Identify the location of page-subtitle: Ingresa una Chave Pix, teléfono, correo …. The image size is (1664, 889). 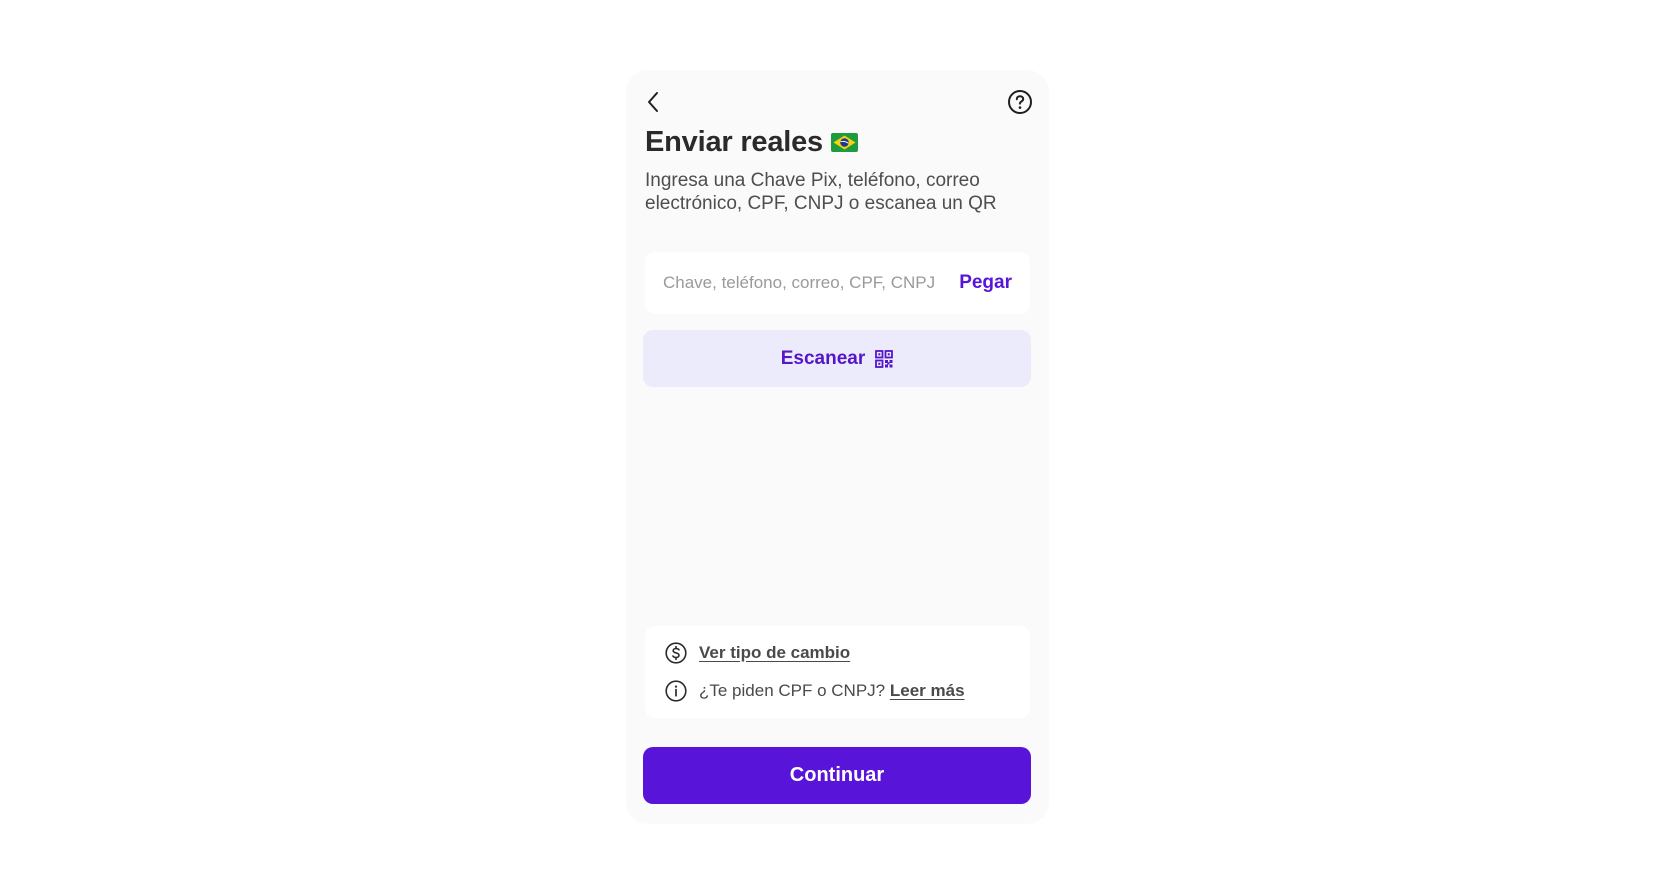
(821, 192).